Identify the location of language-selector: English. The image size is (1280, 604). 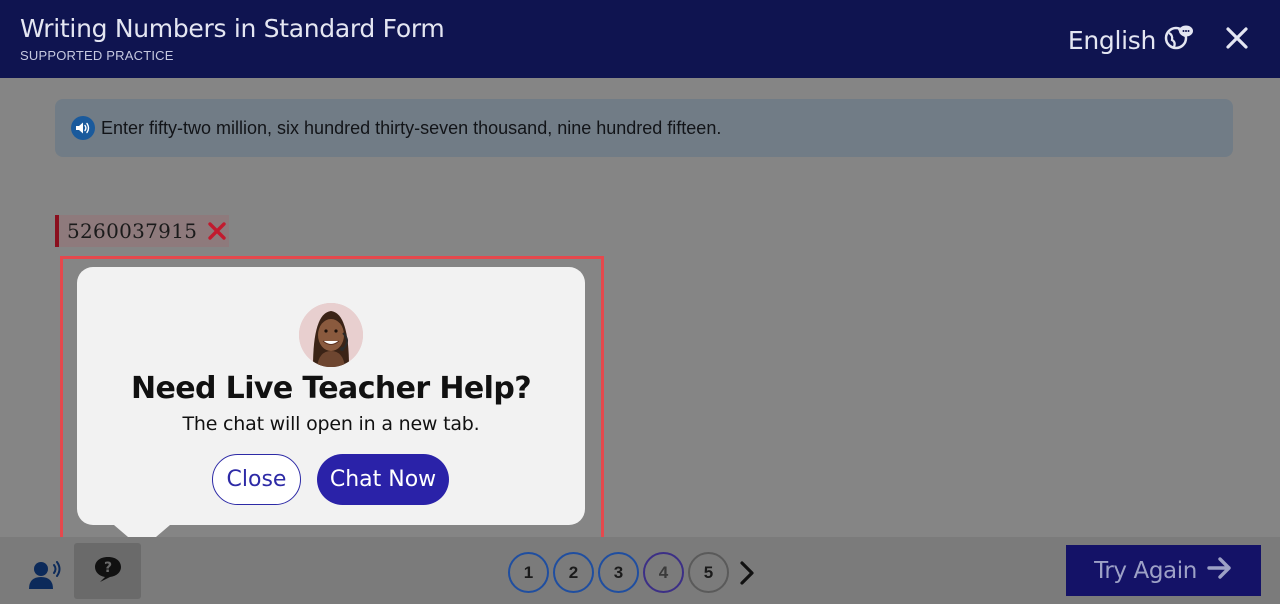
(1131, 40).